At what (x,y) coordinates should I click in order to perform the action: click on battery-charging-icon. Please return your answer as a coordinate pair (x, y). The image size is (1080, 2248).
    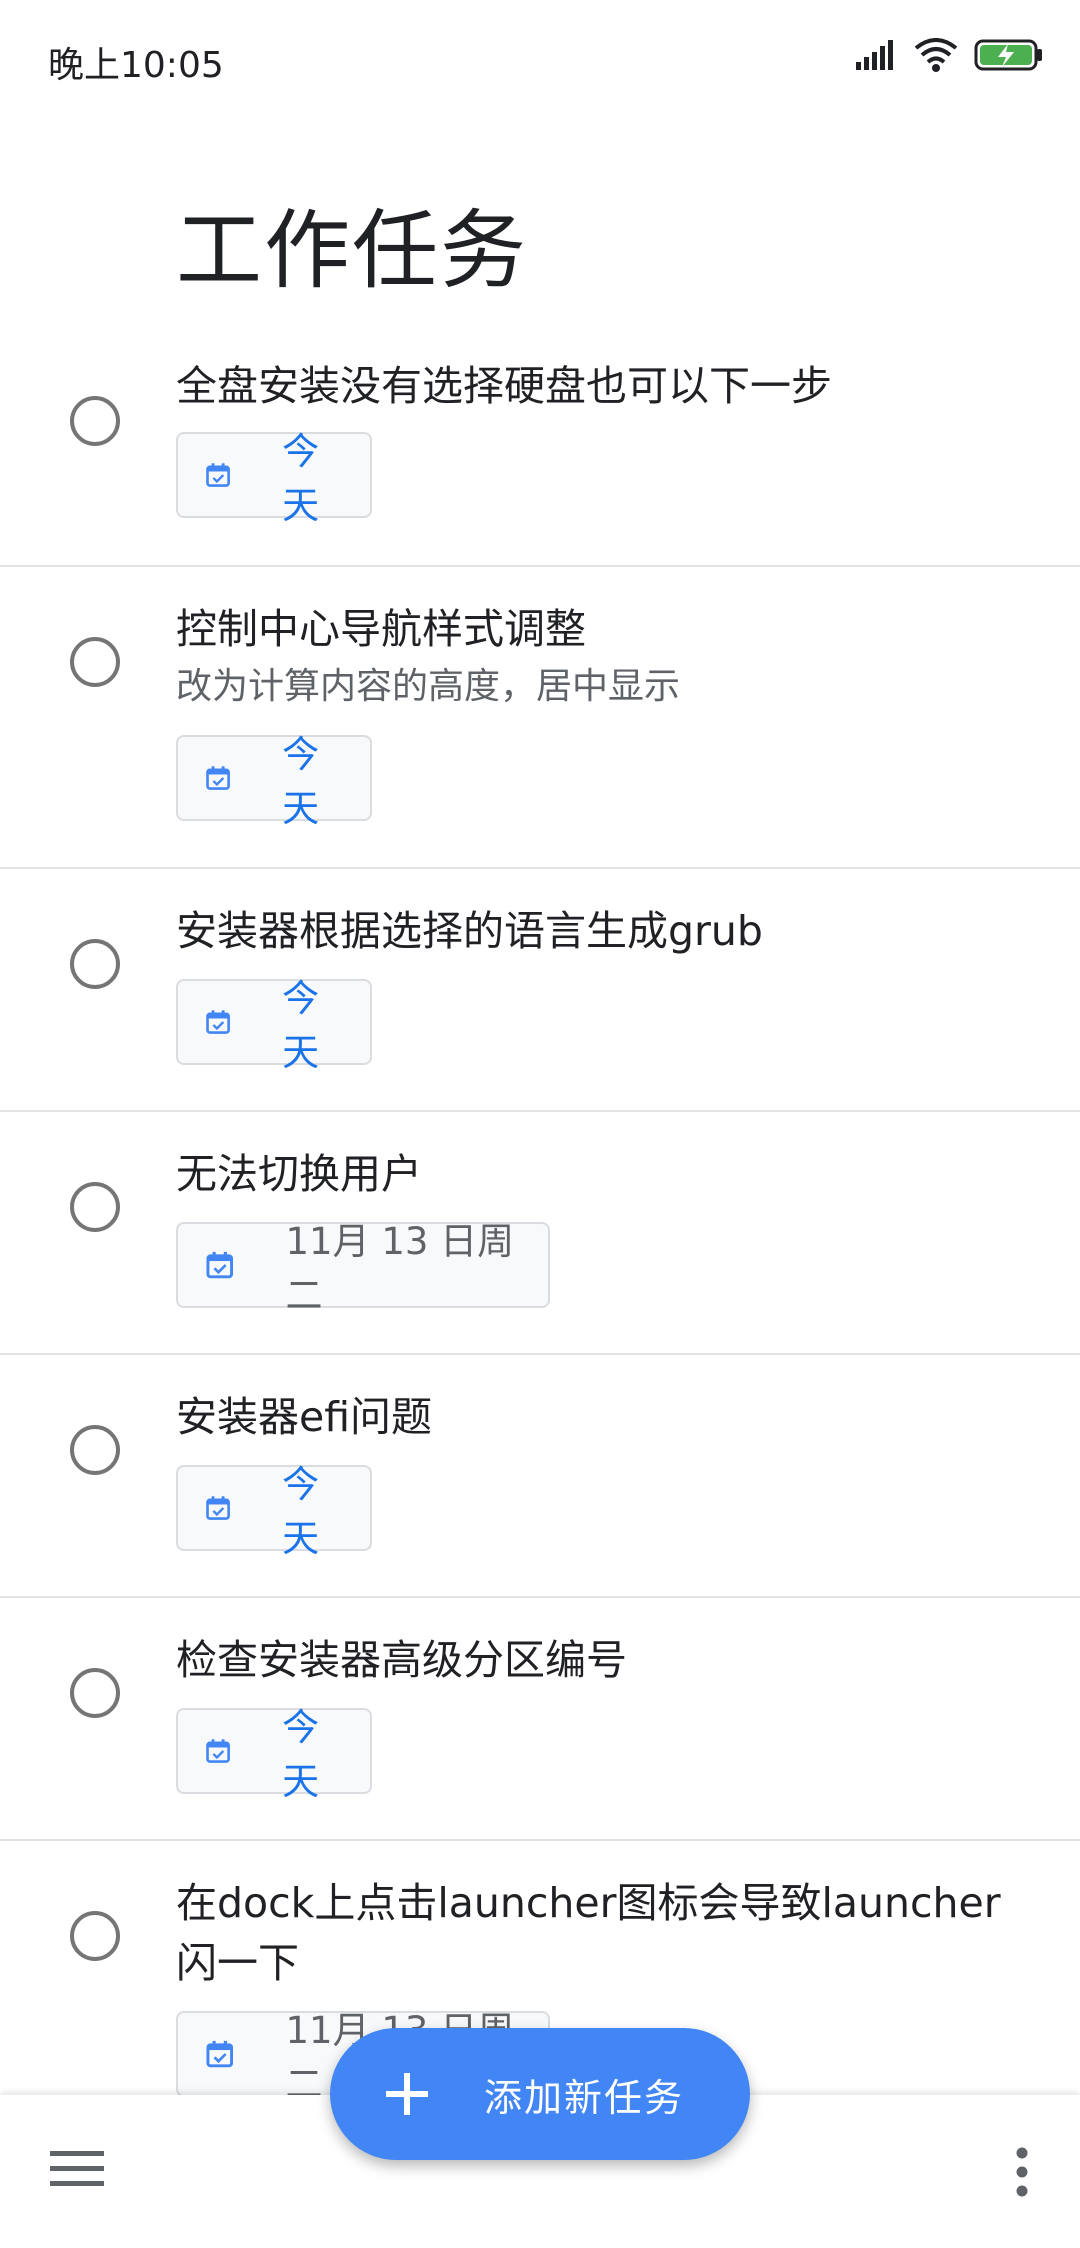
    Looking at the image, I should click on (1008, 55).